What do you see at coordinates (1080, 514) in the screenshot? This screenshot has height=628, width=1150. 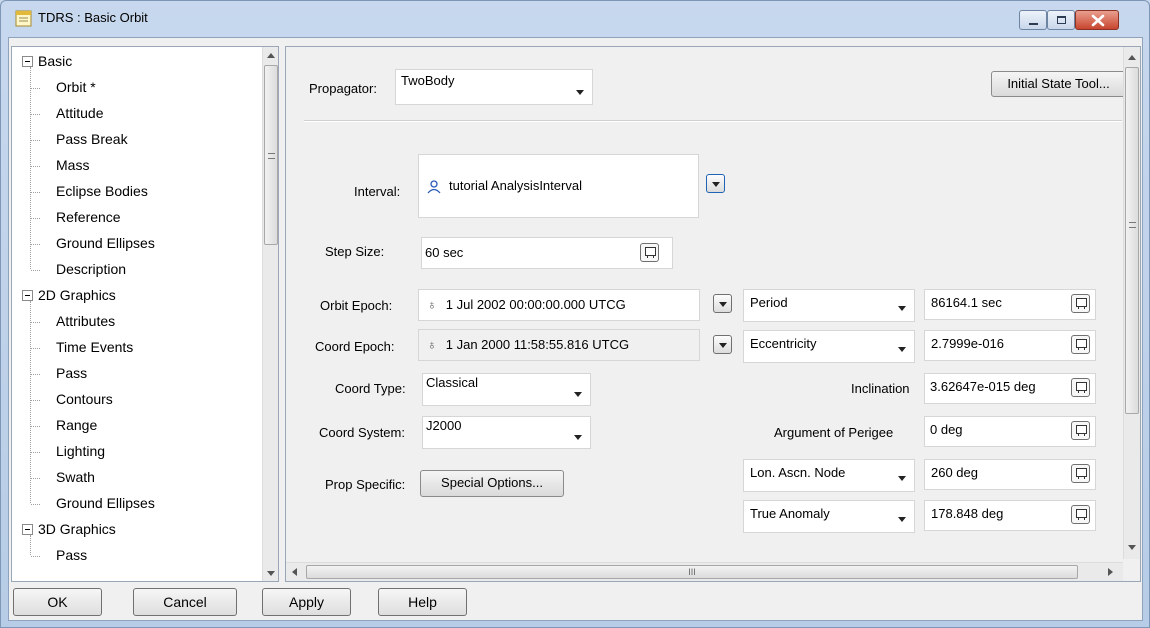 I see `true-anomaly-unit-icon` at bounding box center [1080, 514].